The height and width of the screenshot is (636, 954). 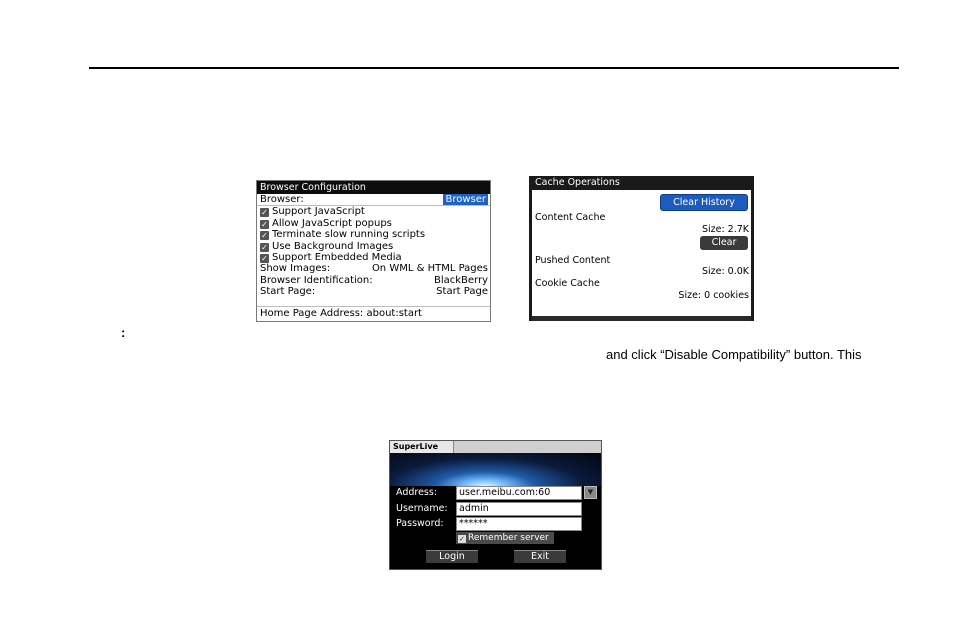 What do you see at coordinates (641, 318) in the screenshot?
I see `cache-bottom-bar` at bounding box center [641, 318].